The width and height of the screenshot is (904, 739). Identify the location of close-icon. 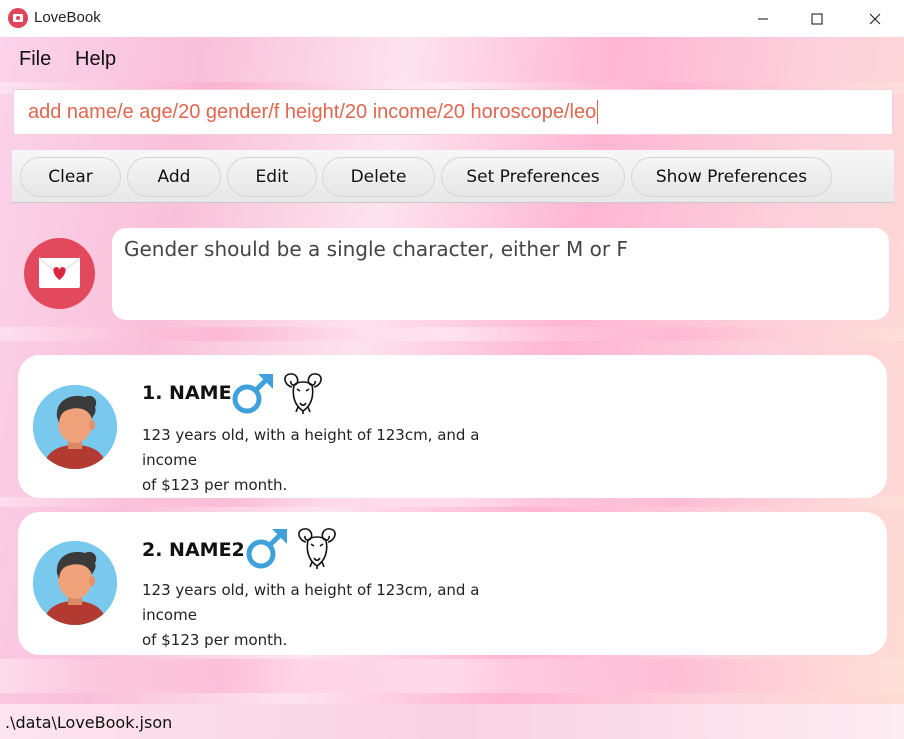
(875, 18).